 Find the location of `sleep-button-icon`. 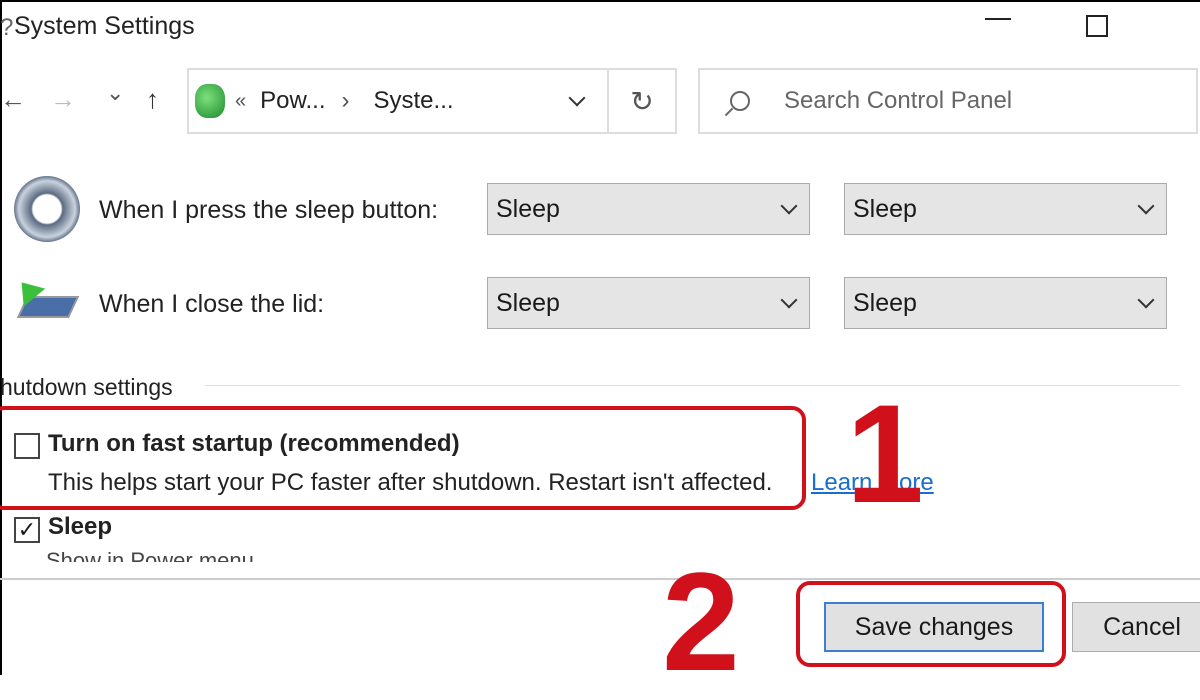

sleep-button-icon is located at coordinates (47, 209).